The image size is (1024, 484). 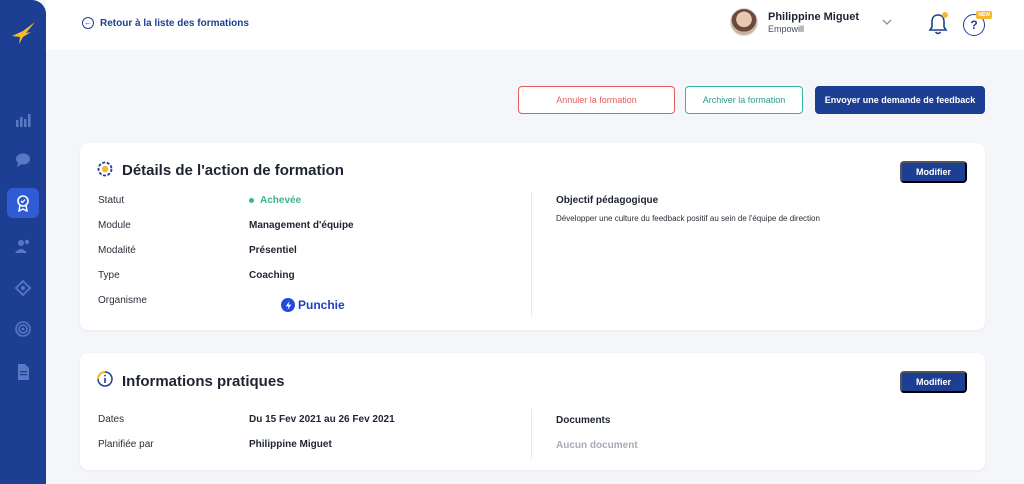 What do you see at coordinates (251, 200) in the screenshot?
I see `status-dot` at bounding box center [251, 200].